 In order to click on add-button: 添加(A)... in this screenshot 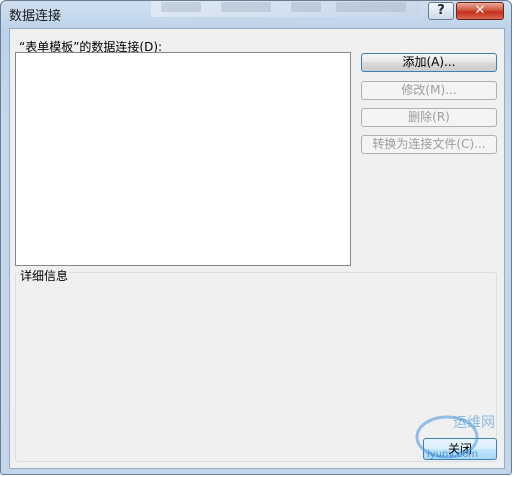, I will do `click(429, 62)`.